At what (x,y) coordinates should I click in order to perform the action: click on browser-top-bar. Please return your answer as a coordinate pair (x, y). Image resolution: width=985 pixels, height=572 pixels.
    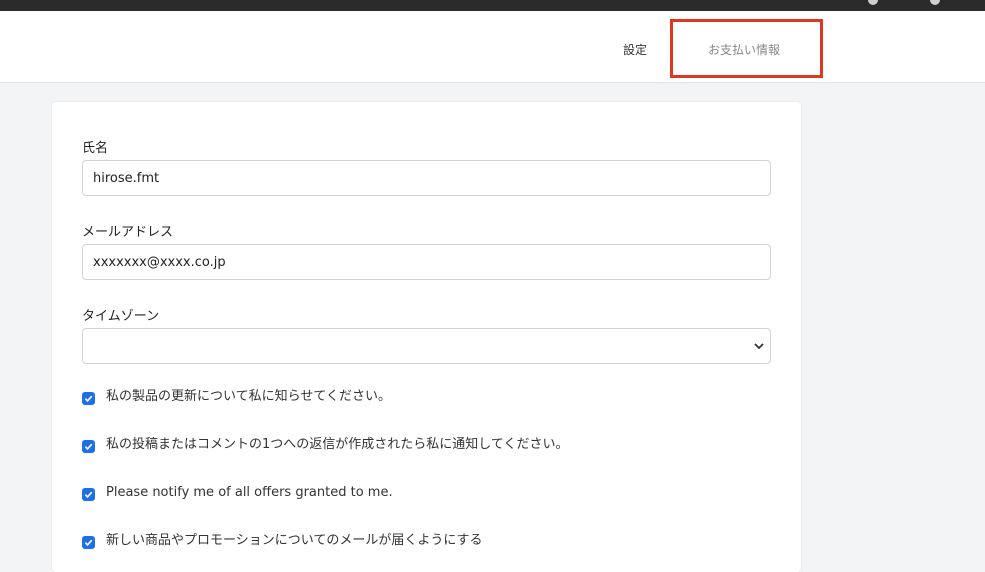
    Looking at the image, I should click on (492, 5).